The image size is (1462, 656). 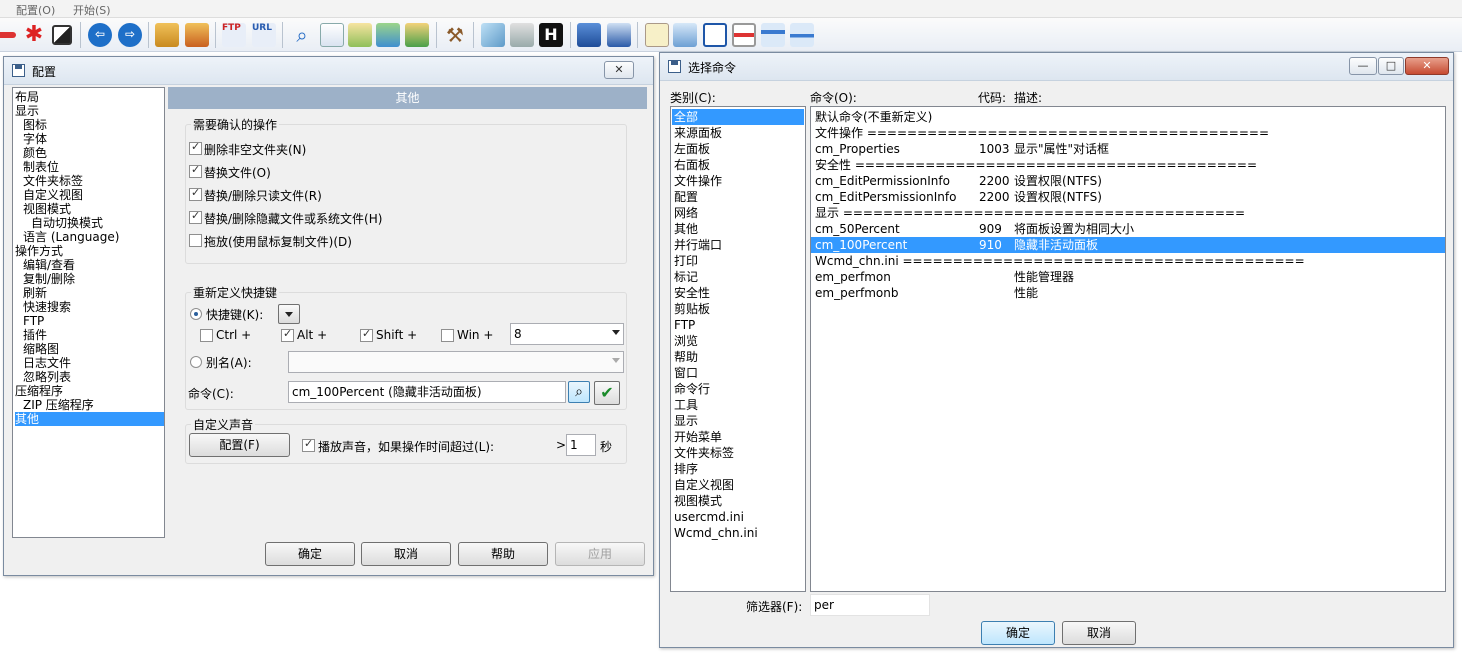 What do you see at coordinates (738, 373) in the screenshot?
I see `category-item: 窗口` at bounding box center [738, 373].